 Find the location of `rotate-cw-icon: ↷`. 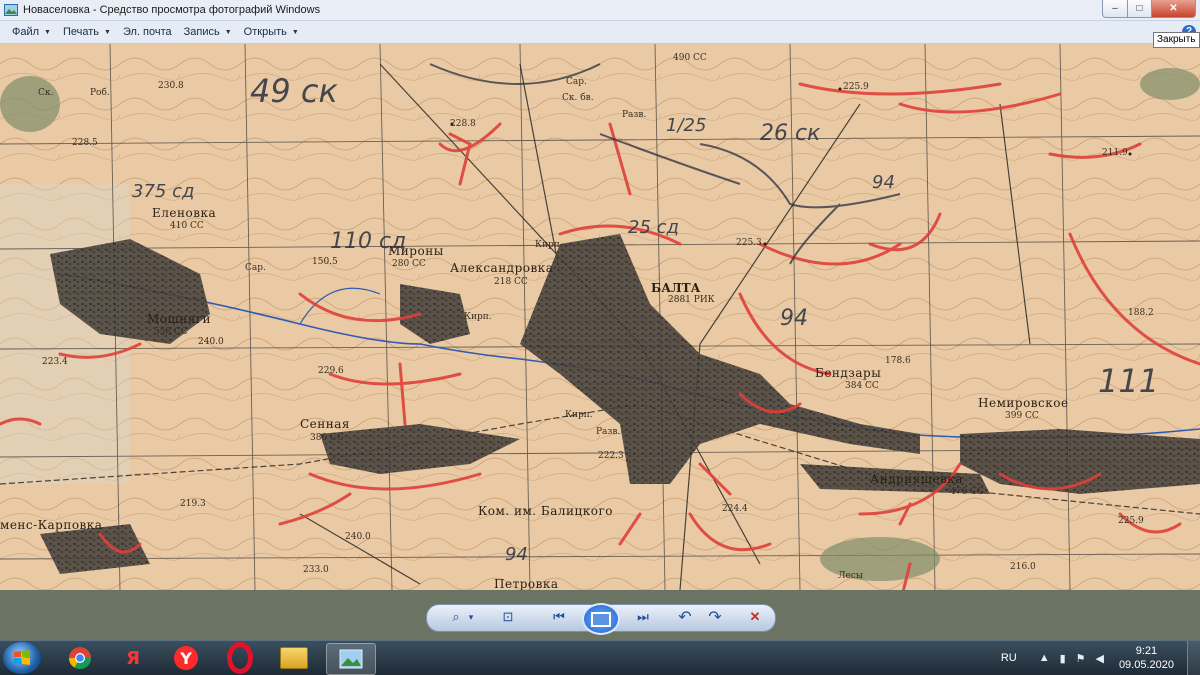

rotate-cw-icon: ↷ is located at coordinates (715, 617).